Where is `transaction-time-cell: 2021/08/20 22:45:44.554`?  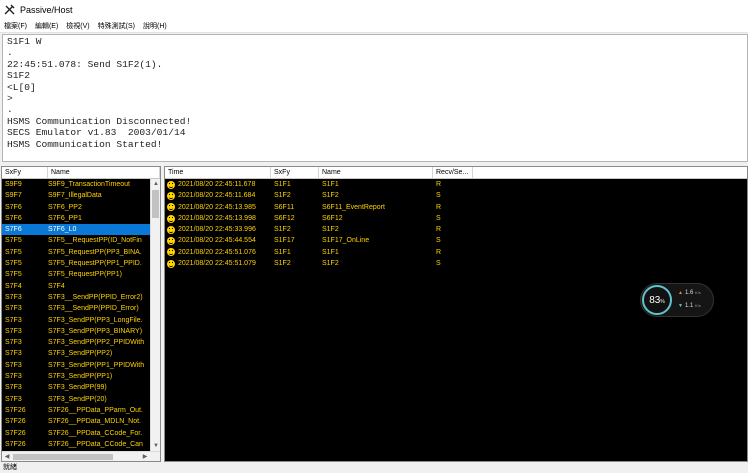 transaction-time-cell: 2021/08/20 22:45:44.554 is located at coordinates (218, 240).